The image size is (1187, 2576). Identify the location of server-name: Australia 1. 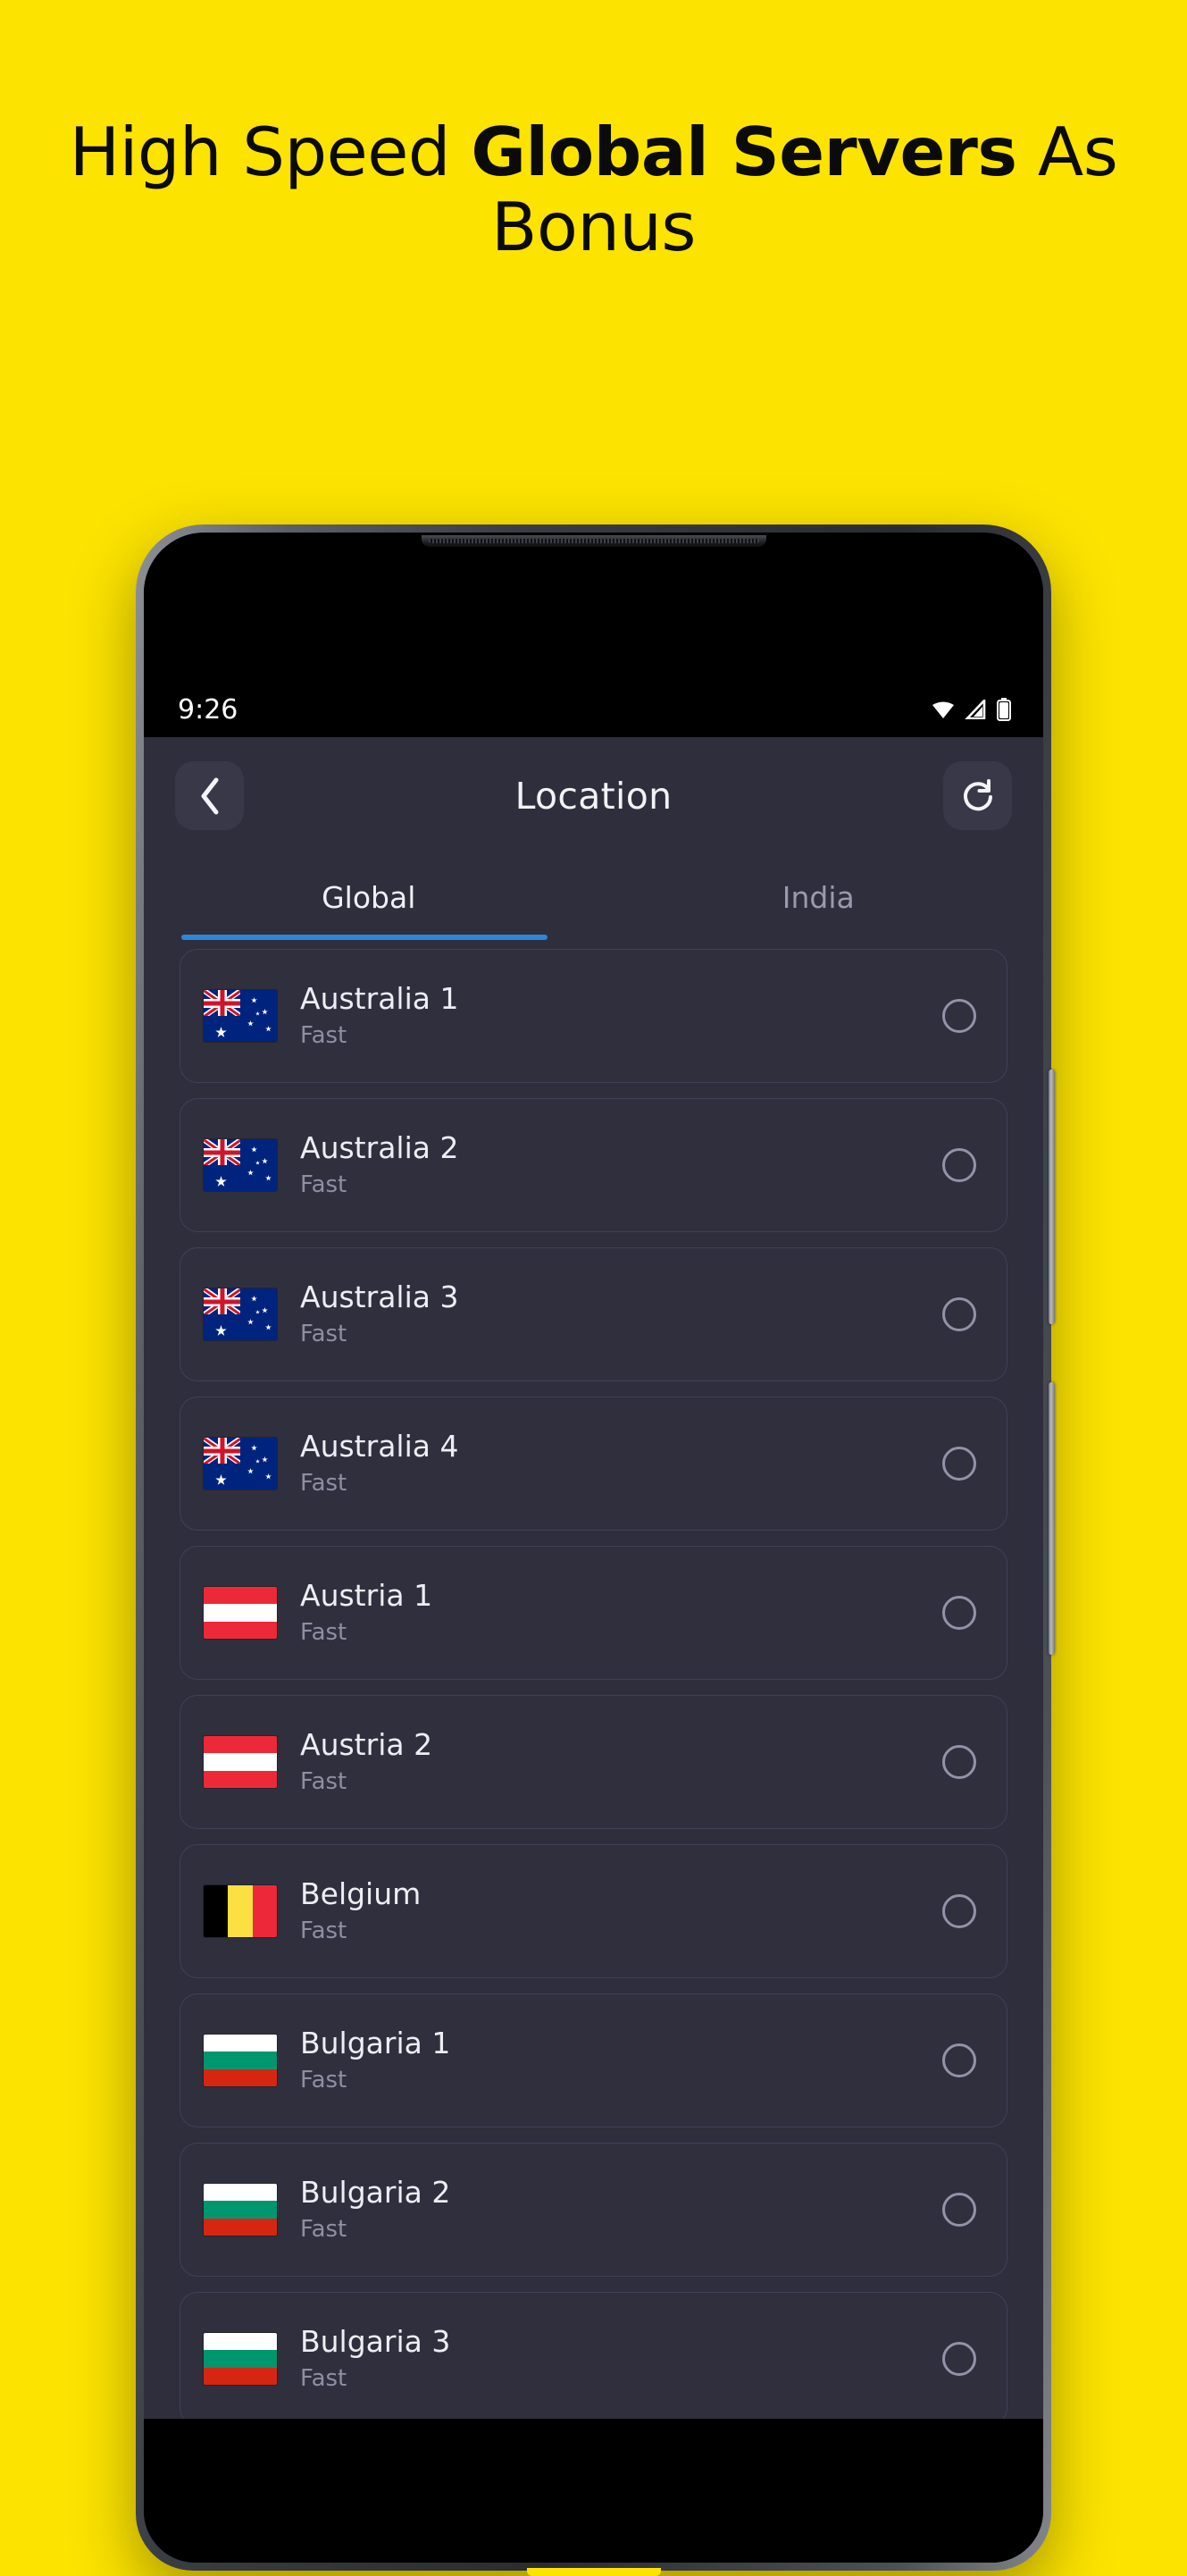
(380, 999).